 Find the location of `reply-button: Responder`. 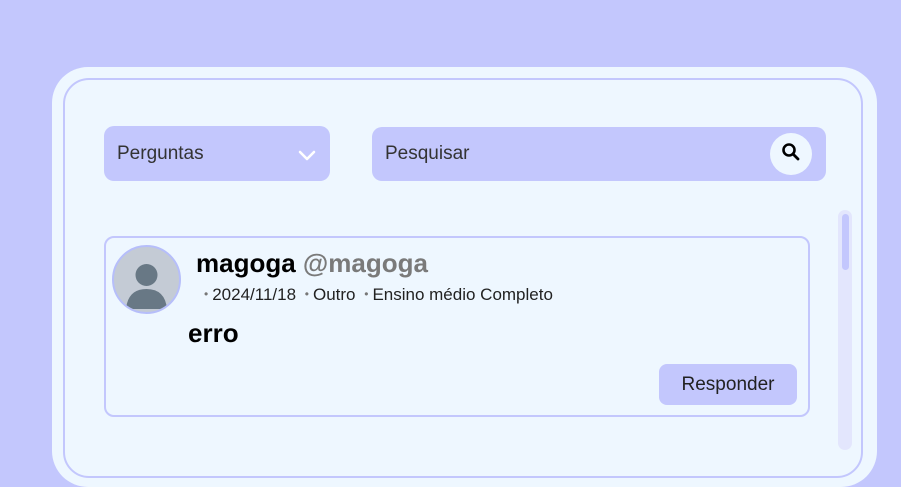

reply-button: Responder is located at coordinates (728, 384).